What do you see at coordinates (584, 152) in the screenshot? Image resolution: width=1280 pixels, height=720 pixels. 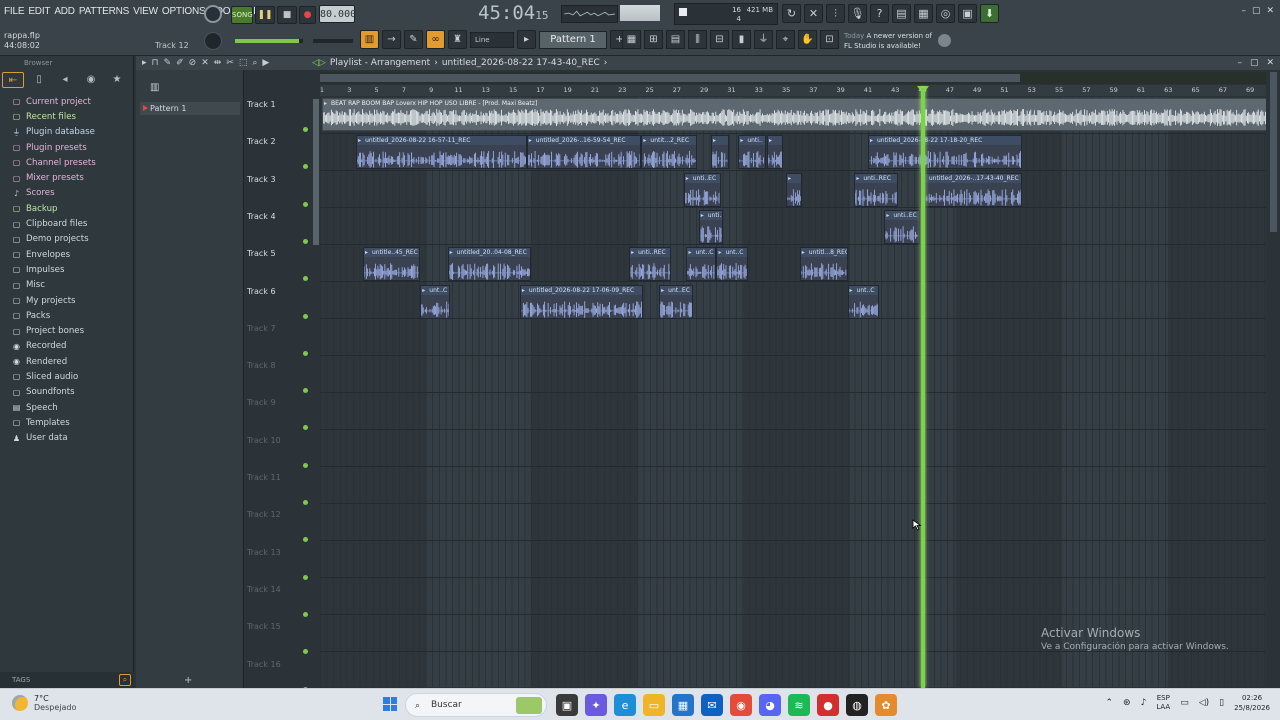 I see `audio-clip: untitled_2026-..16-59-54_REC` at bounding box center [584, 152].